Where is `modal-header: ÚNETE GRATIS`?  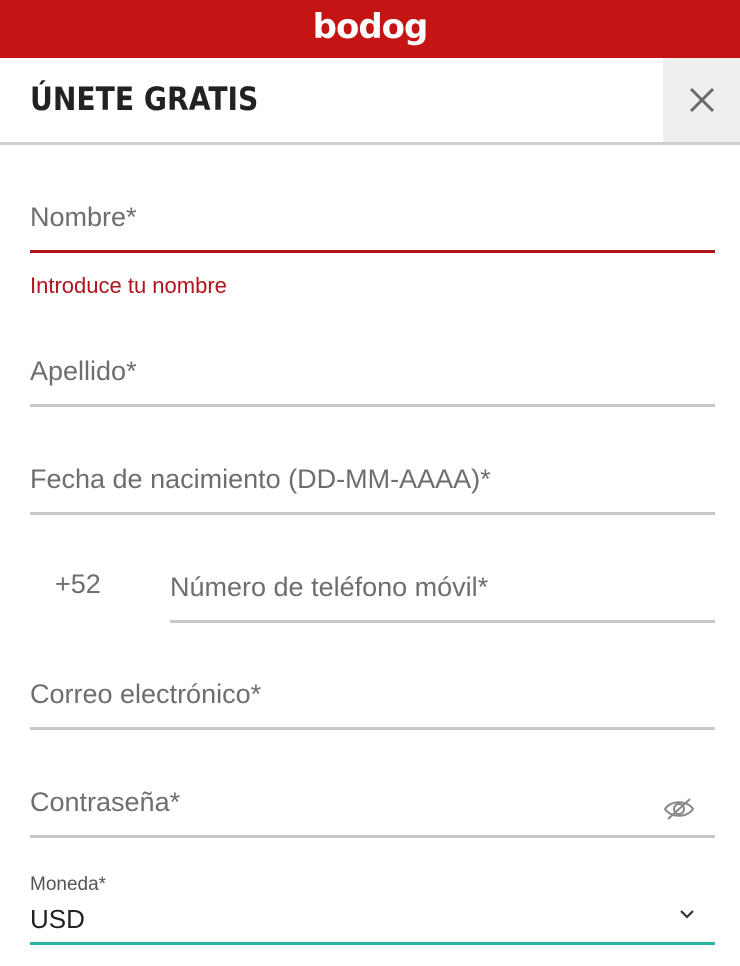
modal-header: ÚNETE GRATIS is located at coordinates (370, 101).